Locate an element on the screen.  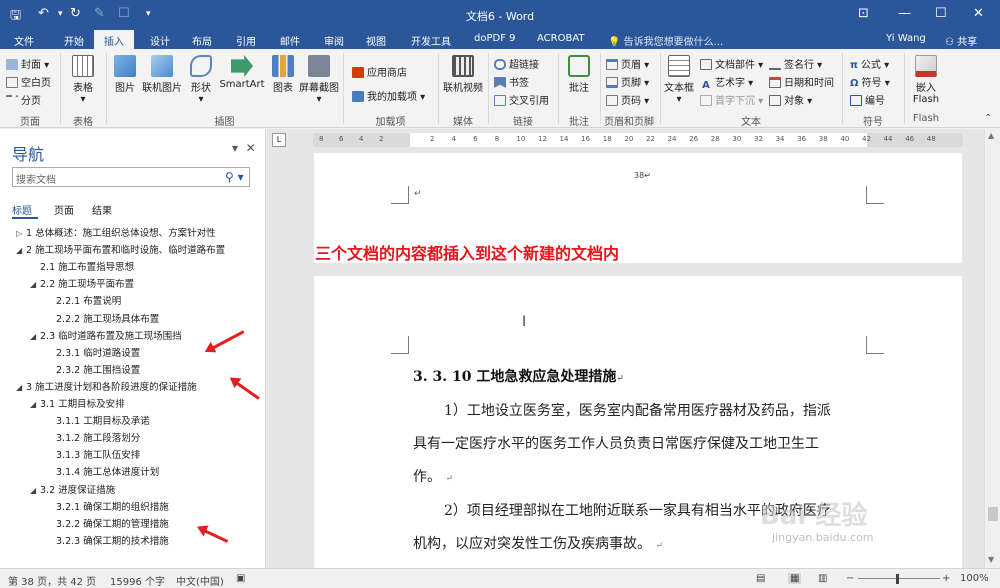
table-button: 表格 ▾ is located at coordinates (83, 80).